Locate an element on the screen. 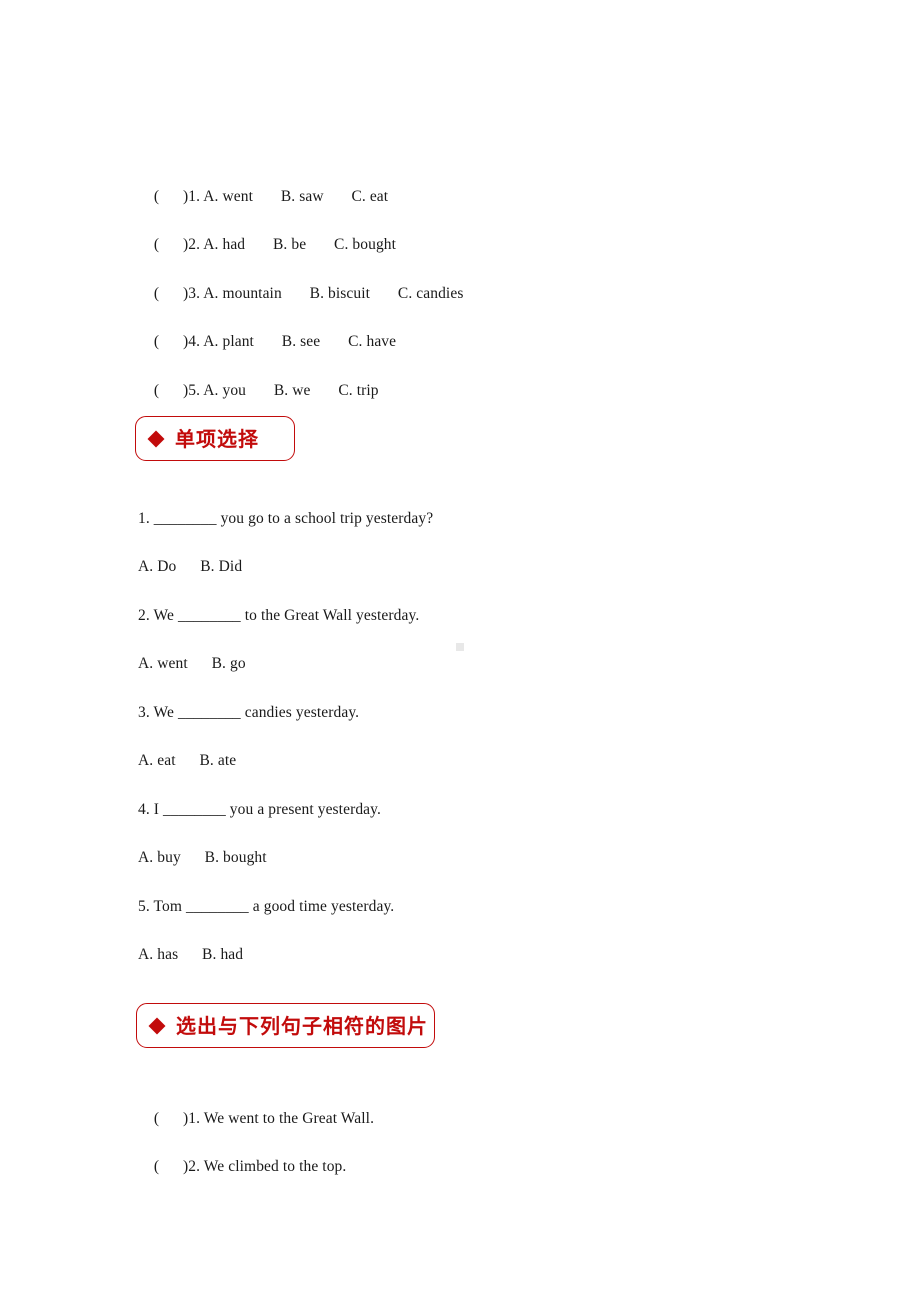 This screenshot has height=1302, width=920. section-title: 选出与下列句子相符的图片 is located at coordinates (302, 1025).